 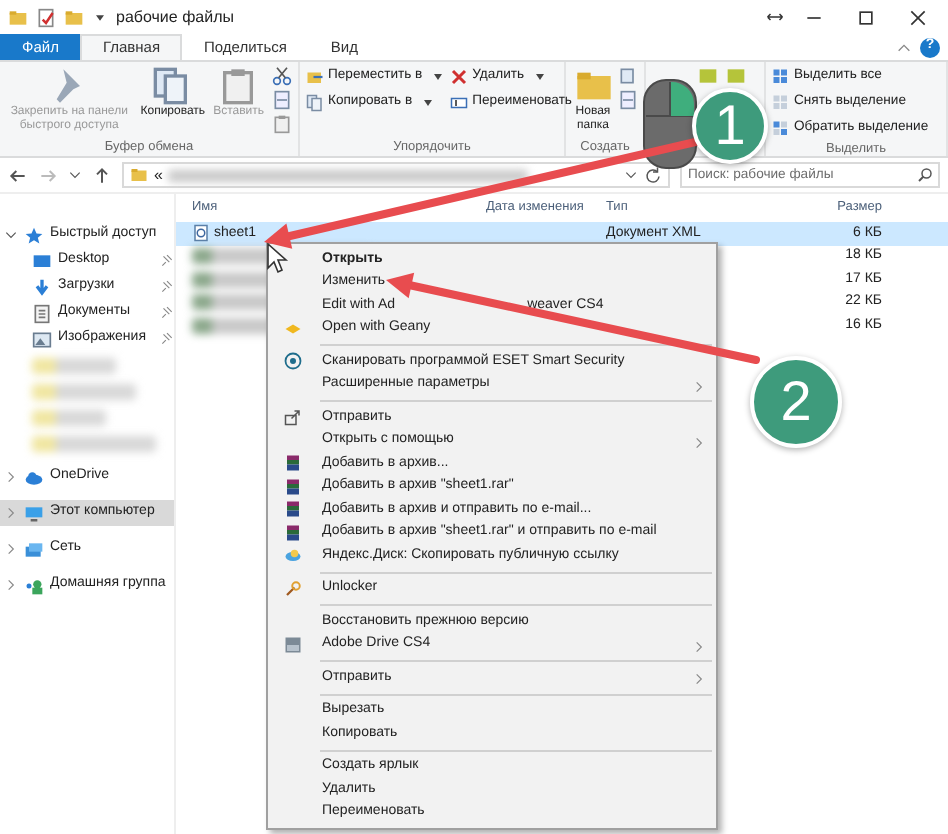 I want to click on desktop-icon, so click(x=42, y=261).